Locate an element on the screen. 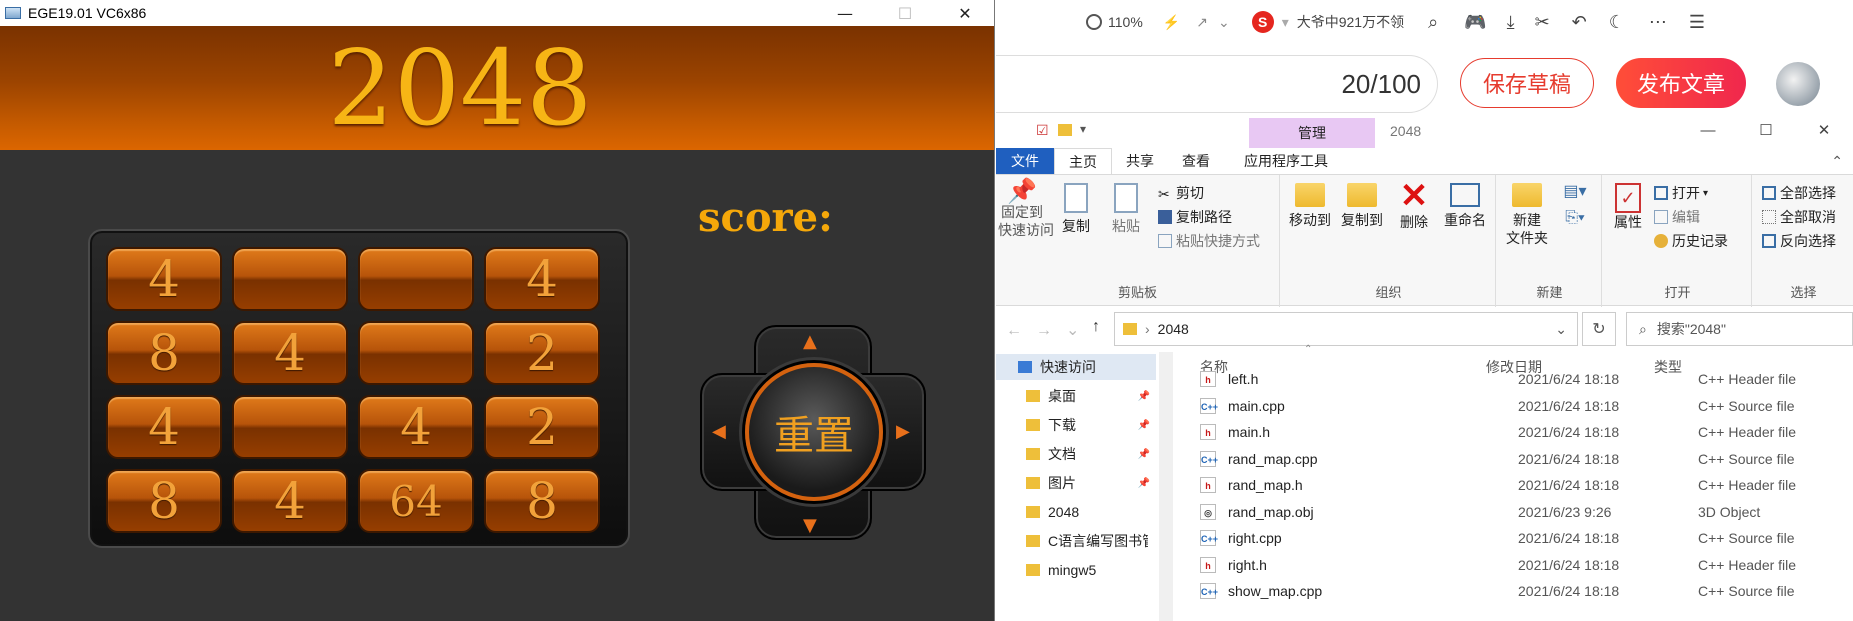 The width and height of the screenshot is (1853, 621). copy-to-button: 复制到 is located at coordinates (1362, 206).